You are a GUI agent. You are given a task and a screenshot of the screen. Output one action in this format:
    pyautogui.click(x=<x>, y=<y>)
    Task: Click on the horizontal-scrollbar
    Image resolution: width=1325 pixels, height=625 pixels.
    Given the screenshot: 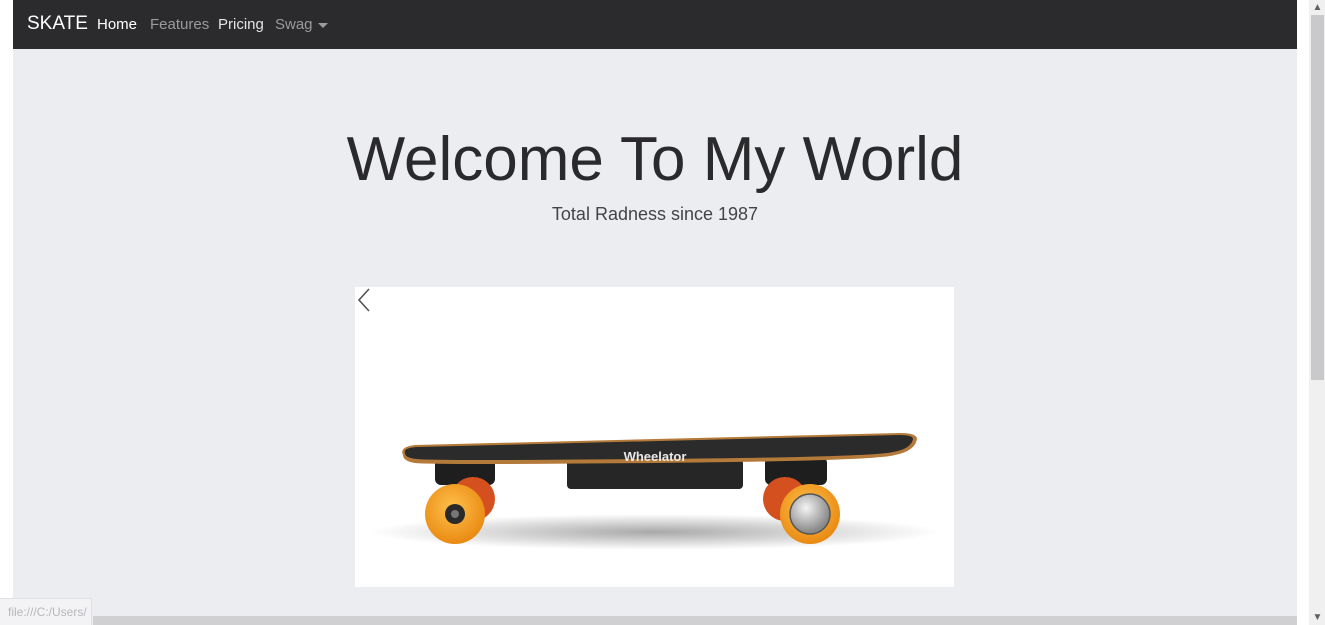 What is the action you would take?
    pyautogui.click(x=695, y=620)
    